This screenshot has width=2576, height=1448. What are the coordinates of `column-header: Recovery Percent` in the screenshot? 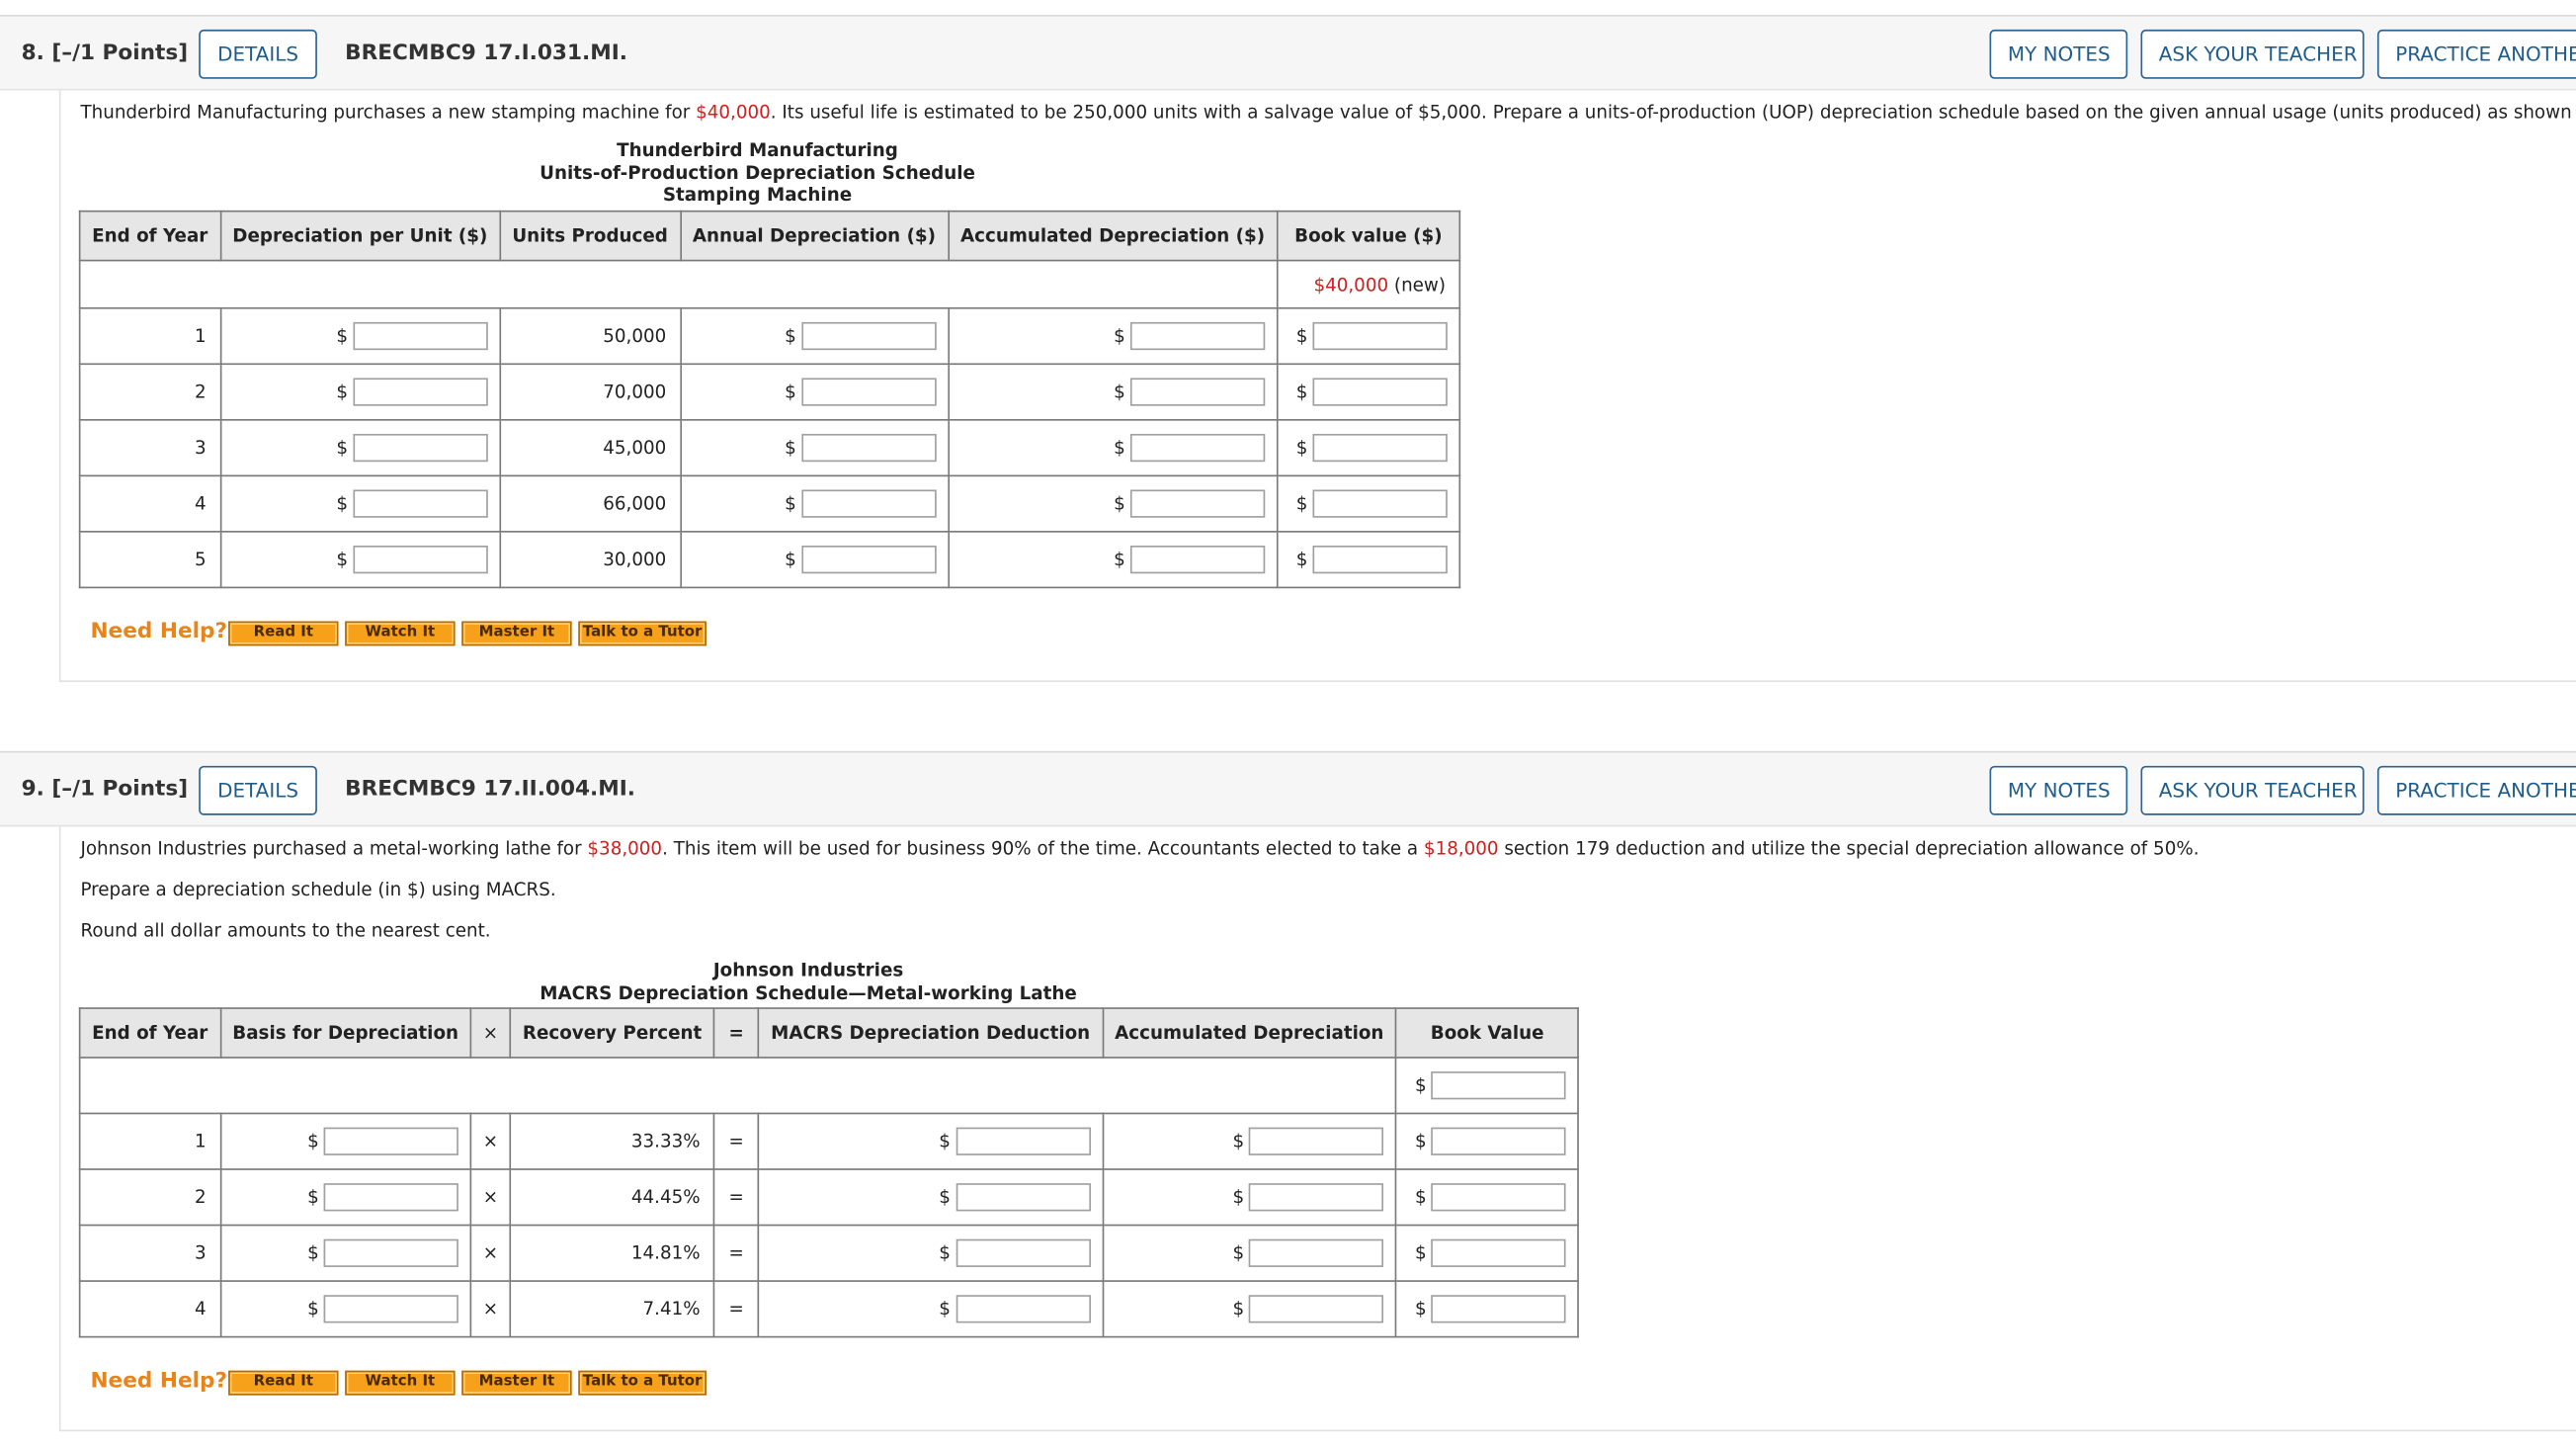 It's located at (612, 1033).